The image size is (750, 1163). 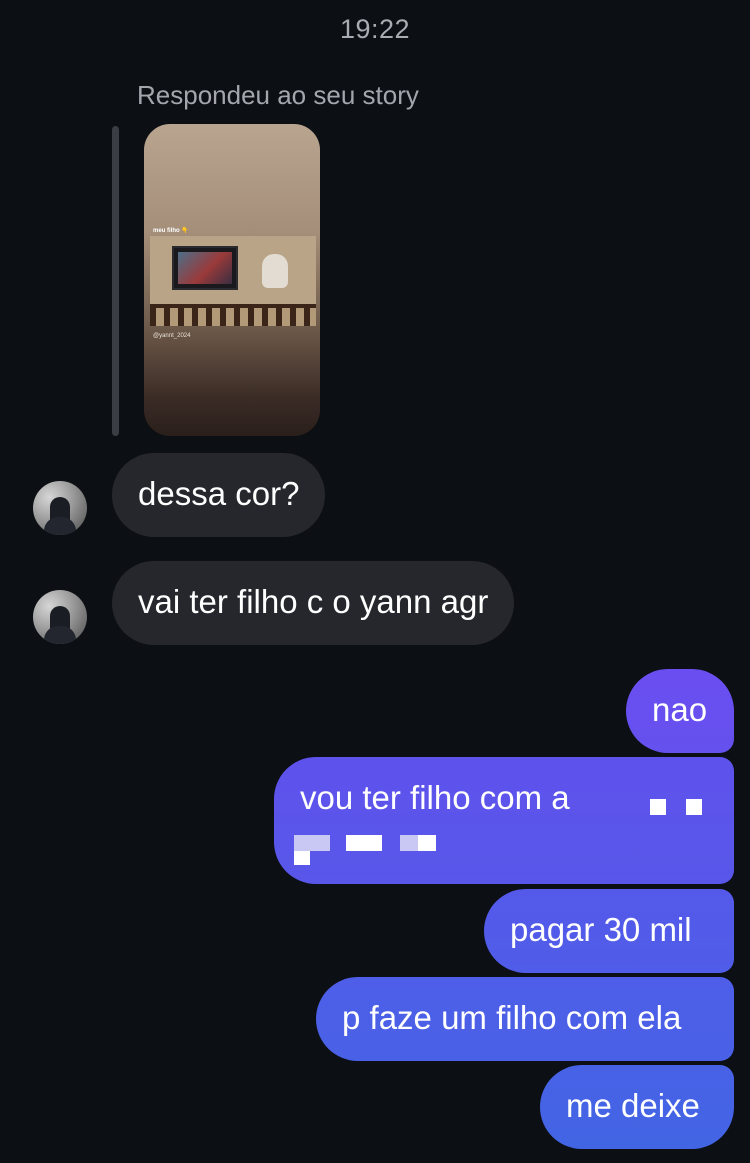 What do you see at coordinates (172, 336) in the screenshot?
I see `story-handle: @yannt_2024` at bounding box center [172, 336].